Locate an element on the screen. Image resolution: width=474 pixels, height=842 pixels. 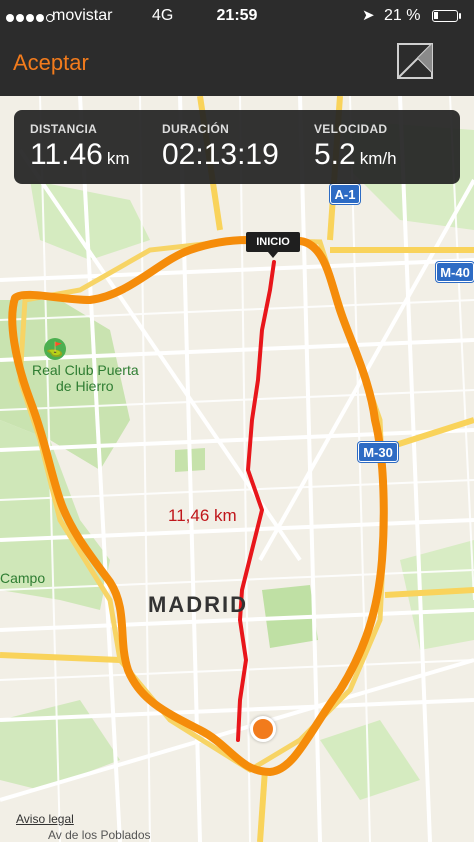
location-arrow-icon: ➤ is located at coordinates (368, 15).